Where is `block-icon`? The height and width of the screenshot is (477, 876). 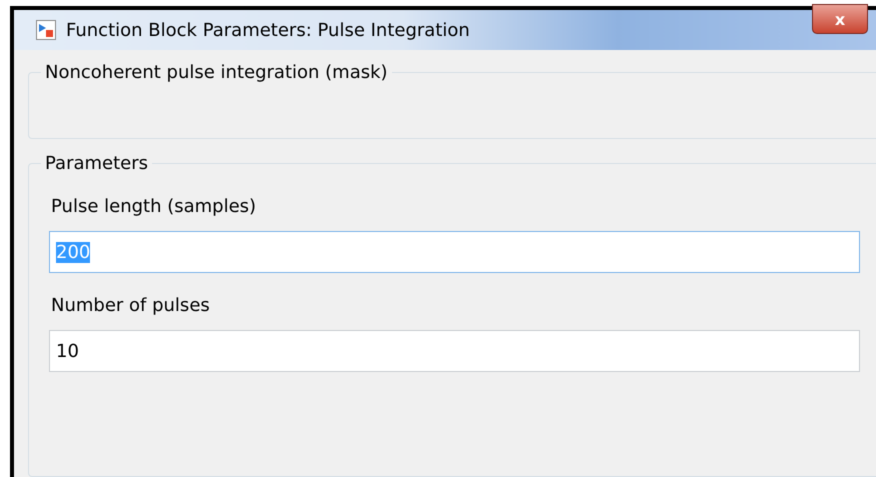
block-icon is located at coordinates (46, 30).